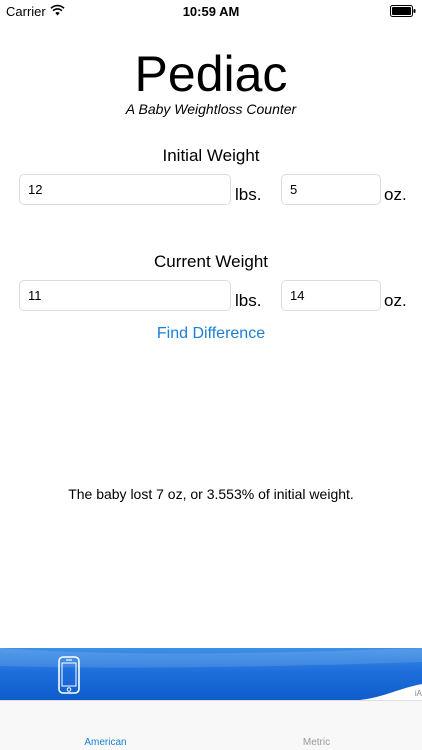 The image size is (422, 750). I want to click on ad-mark: iA, so click(418, 693).